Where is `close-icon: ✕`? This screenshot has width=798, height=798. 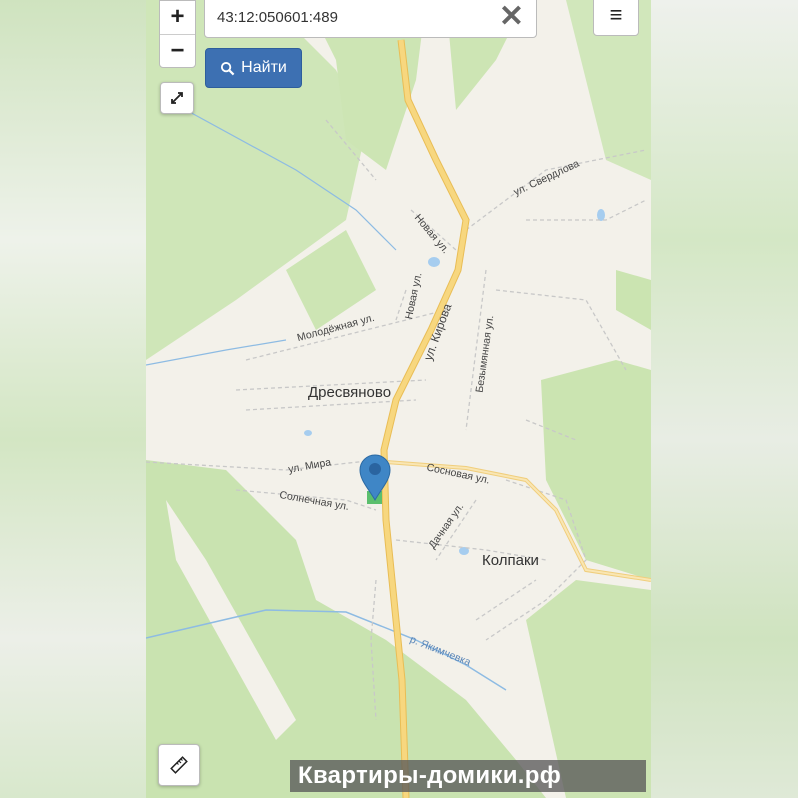
close-icon: ✕ is located at coordinates (511, 17).